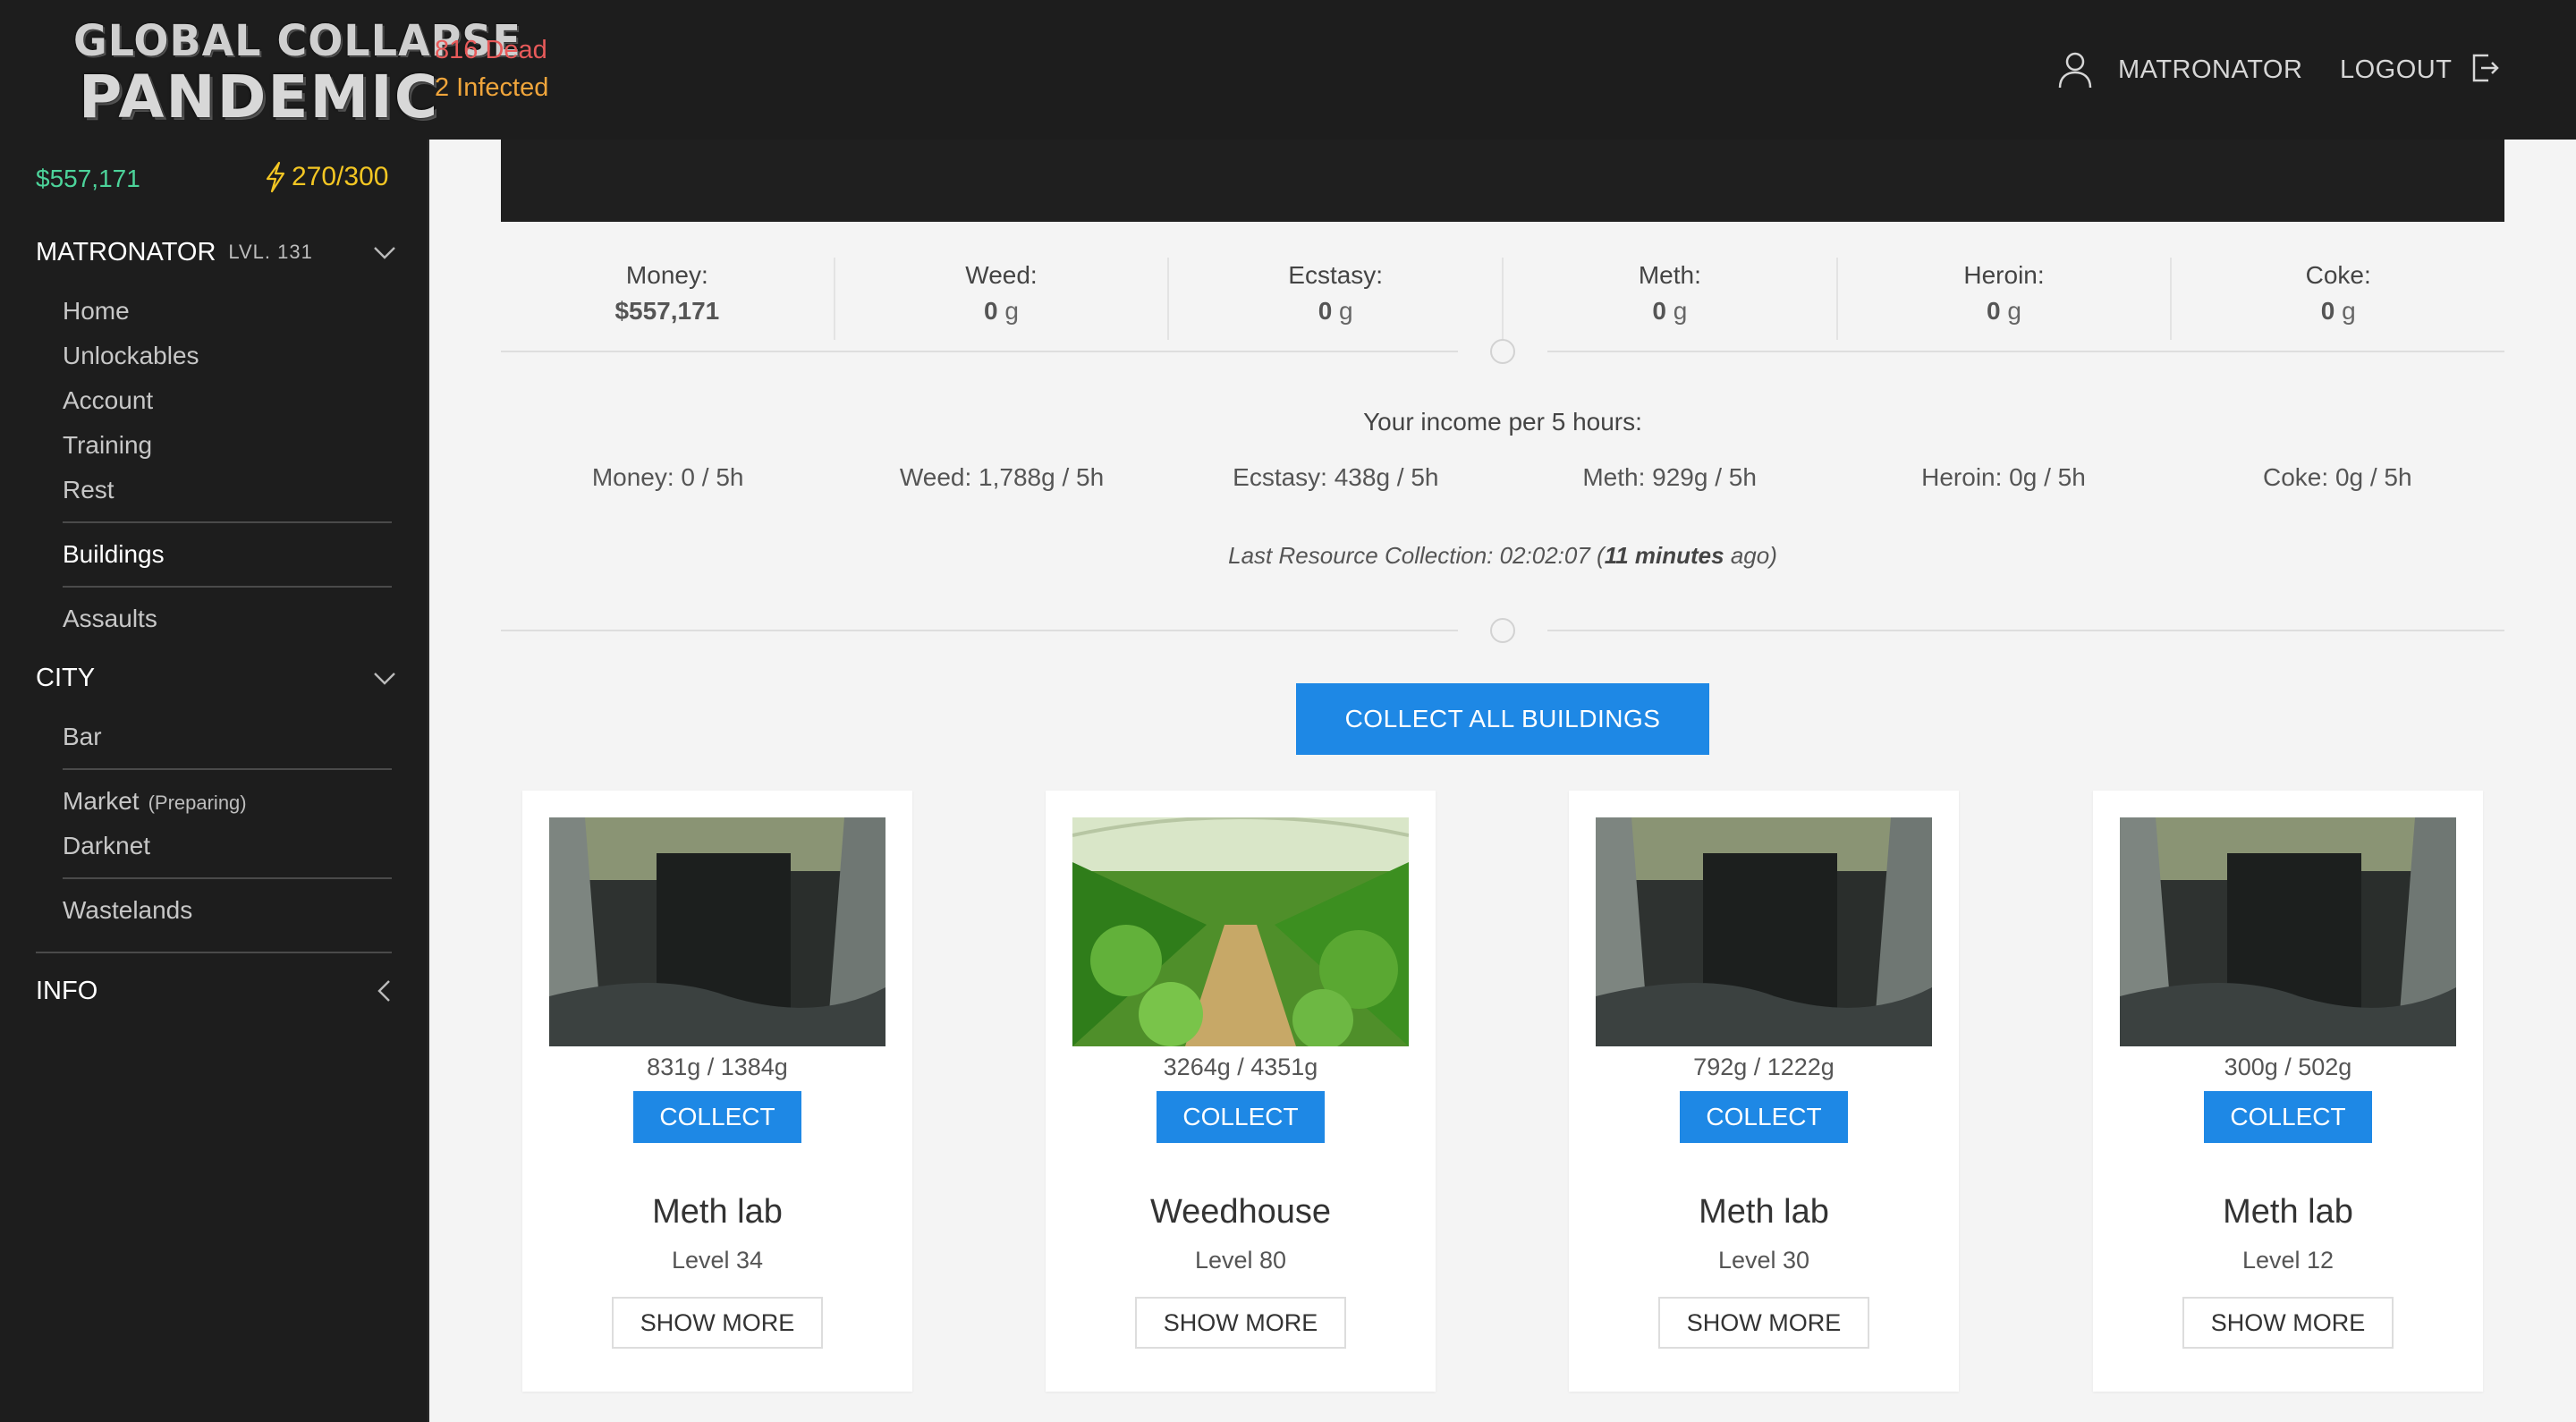 Image resolution: width=2576 pixels, height=1422 pixels. I want to click on energy-value: 270/300, so click(340, 176).